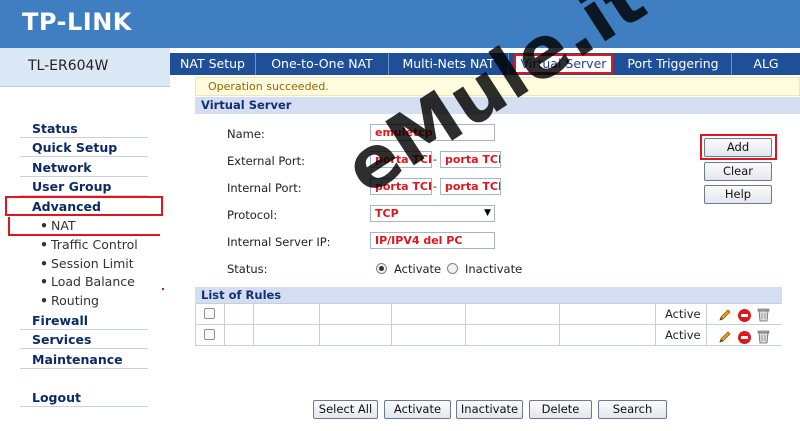  I want to click on model-panel: TL-ER604W, so click(85, 67).